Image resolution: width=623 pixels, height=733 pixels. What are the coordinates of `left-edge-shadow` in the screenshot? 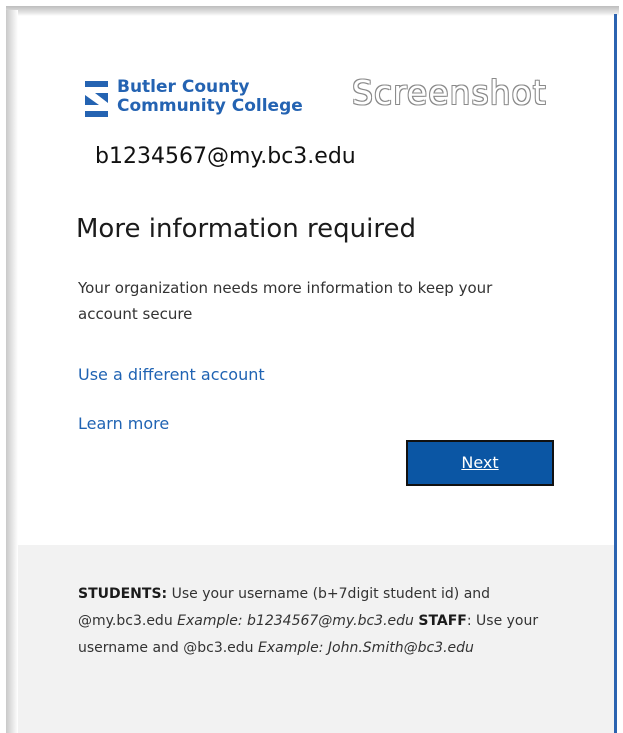 It's located at (12, 371).